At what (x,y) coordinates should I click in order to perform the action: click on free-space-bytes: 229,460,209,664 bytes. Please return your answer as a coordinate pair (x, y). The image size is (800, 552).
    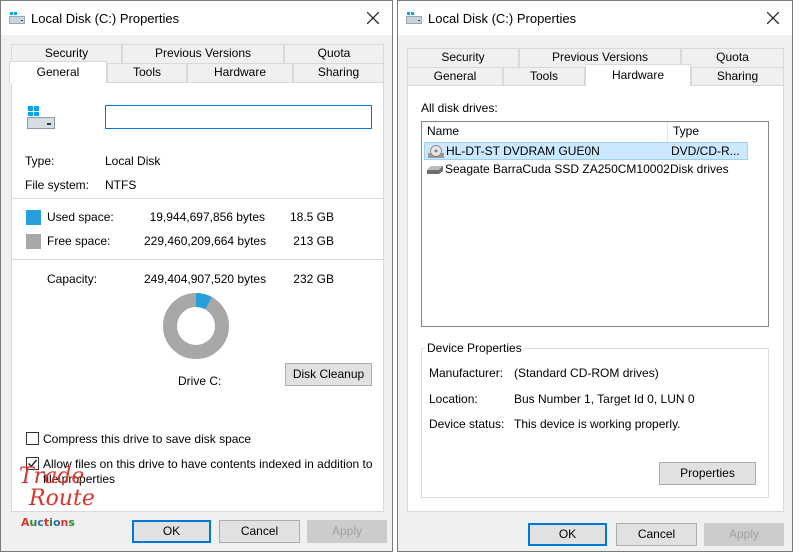
    Looking at the image, I should click on (205, 241).